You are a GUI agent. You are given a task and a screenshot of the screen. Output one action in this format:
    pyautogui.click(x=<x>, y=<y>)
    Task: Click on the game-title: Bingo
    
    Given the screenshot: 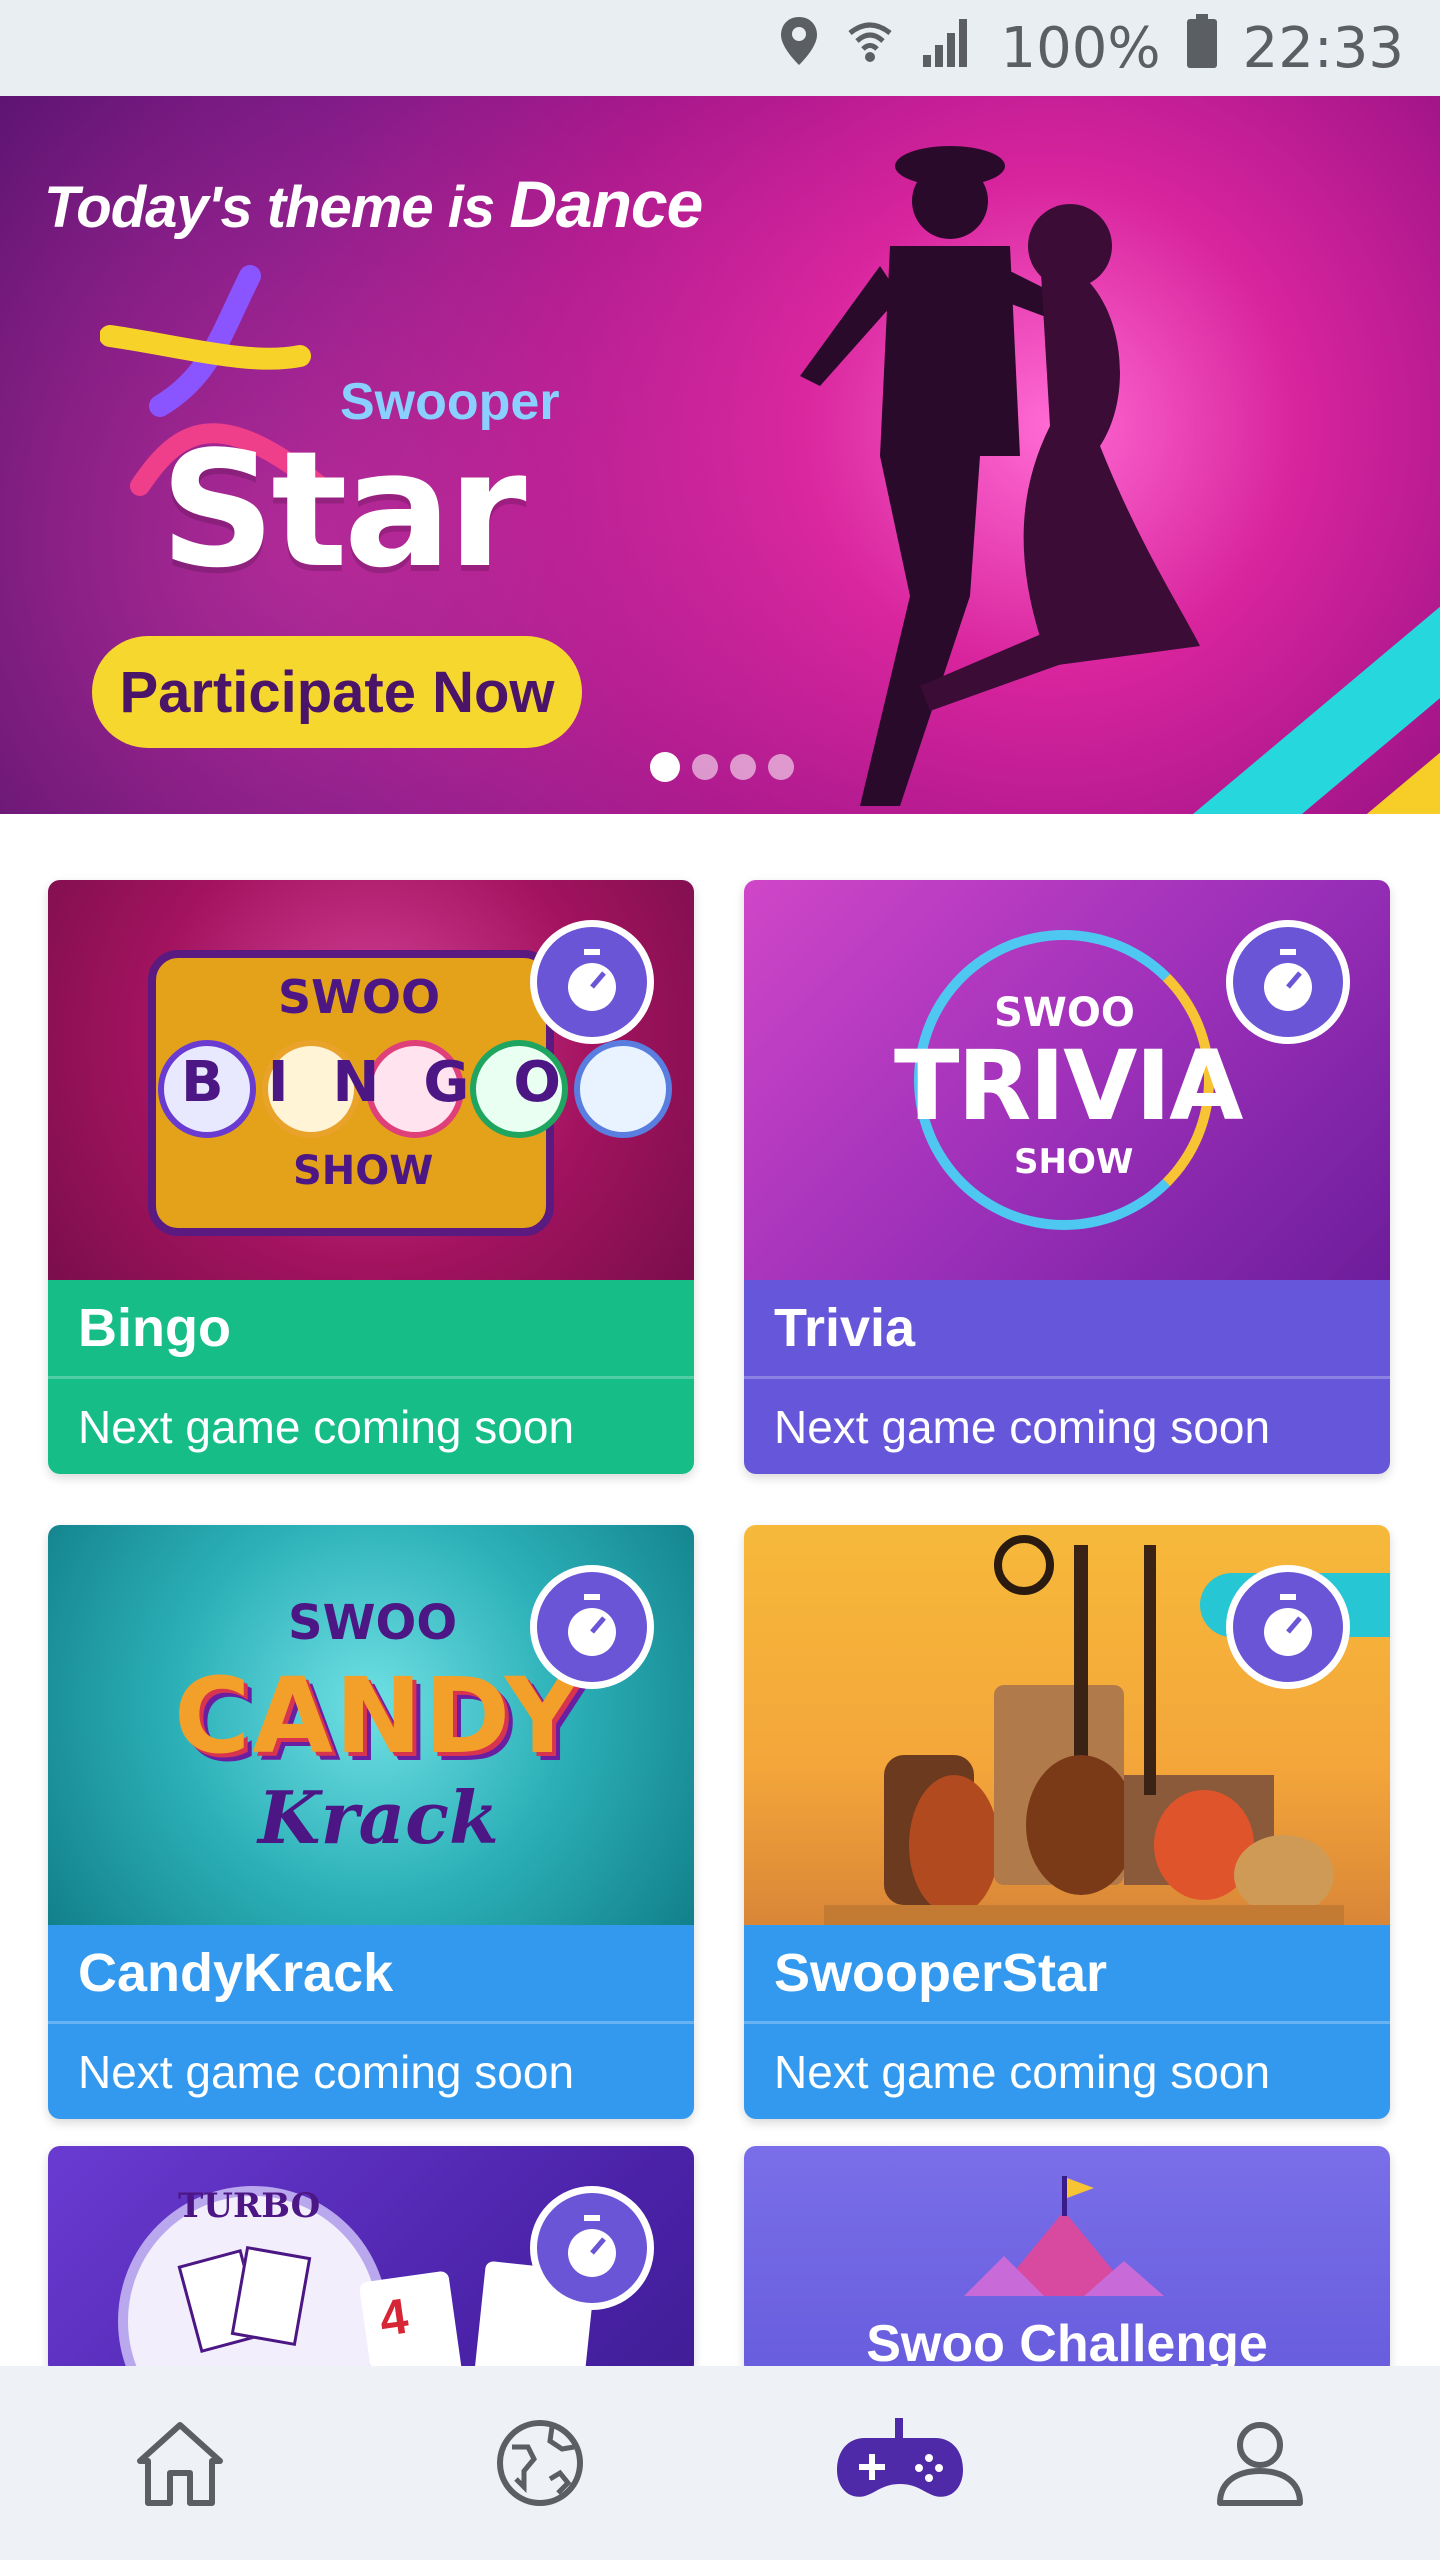 What is the action you would take?
    pyautogui.click(x=371, y=1328)
    